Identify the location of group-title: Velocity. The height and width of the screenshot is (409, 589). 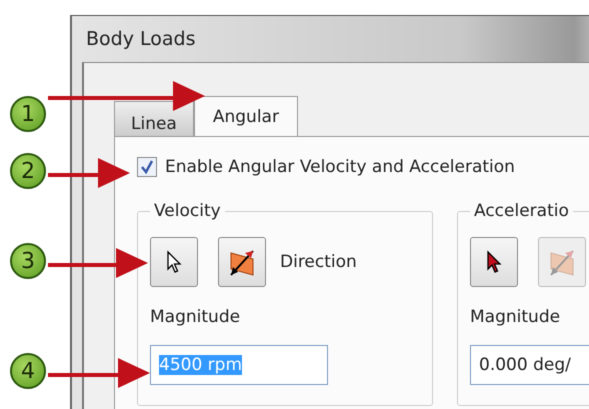
(187, 211).